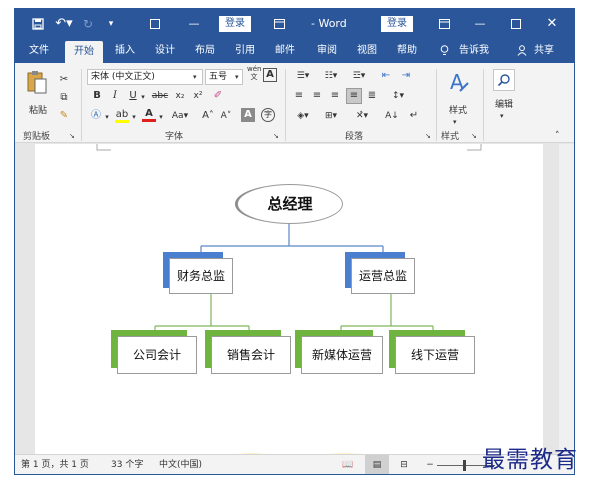  Describe the element at coordinates (88, 24) in the screenshot. I see `redo-icon: ↻` at that location.